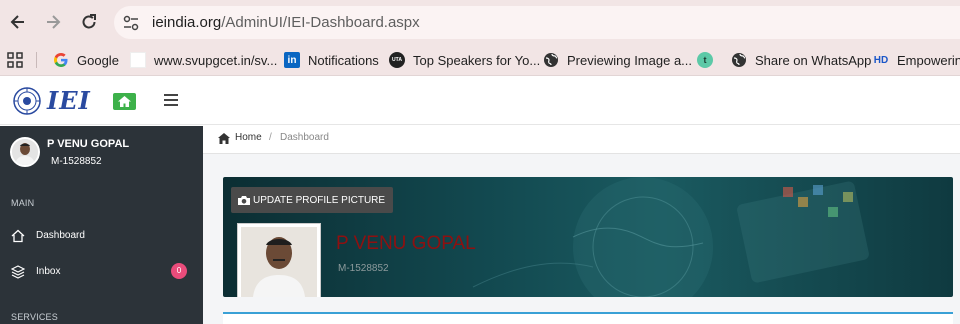  Describe the element at coordinates (69, 100) in the screenshot. I see `logo-text: IEI` at that location.